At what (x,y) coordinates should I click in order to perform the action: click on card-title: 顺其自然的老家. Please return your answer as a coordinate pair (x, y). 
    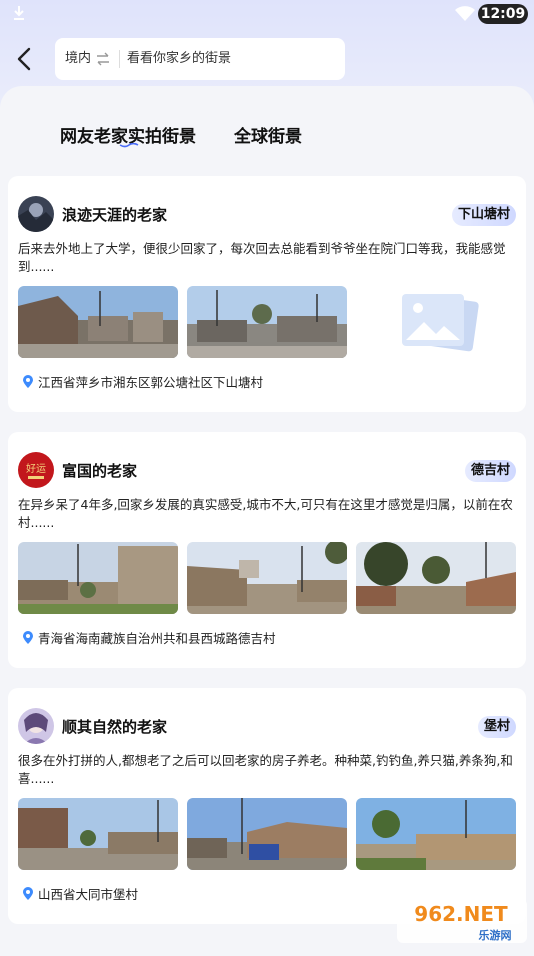
    Looking at the image, I should click on (115, 727).